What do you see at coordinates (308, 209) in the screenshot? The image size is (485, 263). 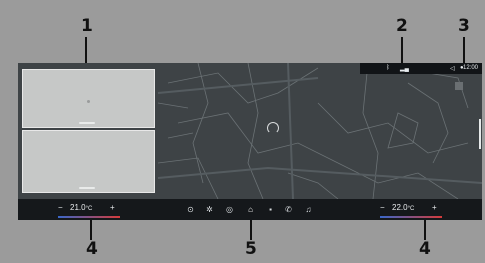 I see `music-icon: ♫` at bounding box center [308, 209].